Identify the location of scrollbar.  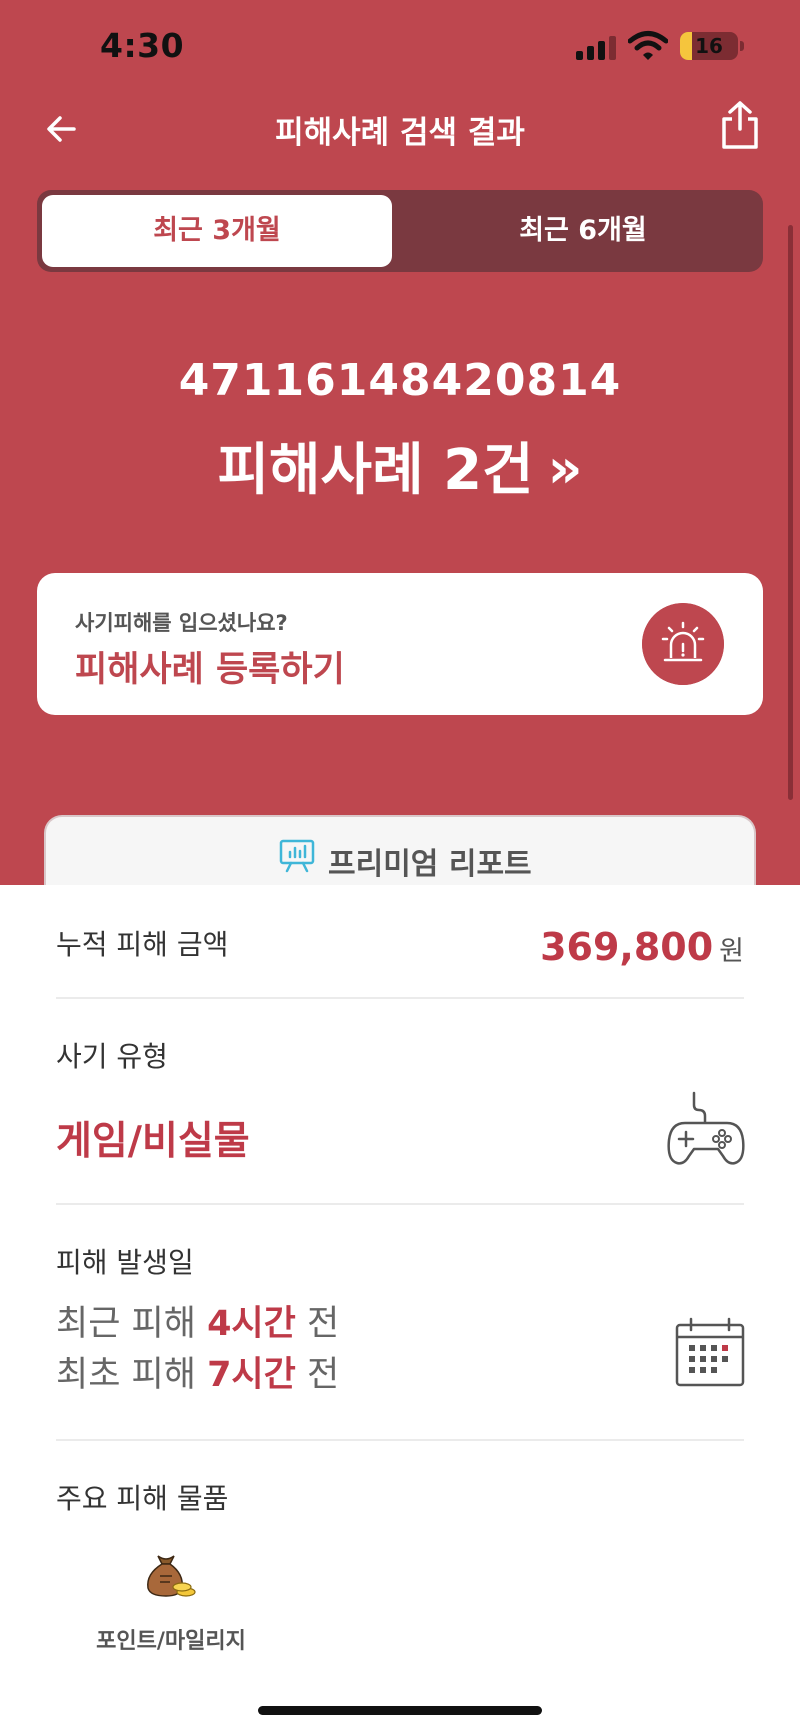
(790, 512).